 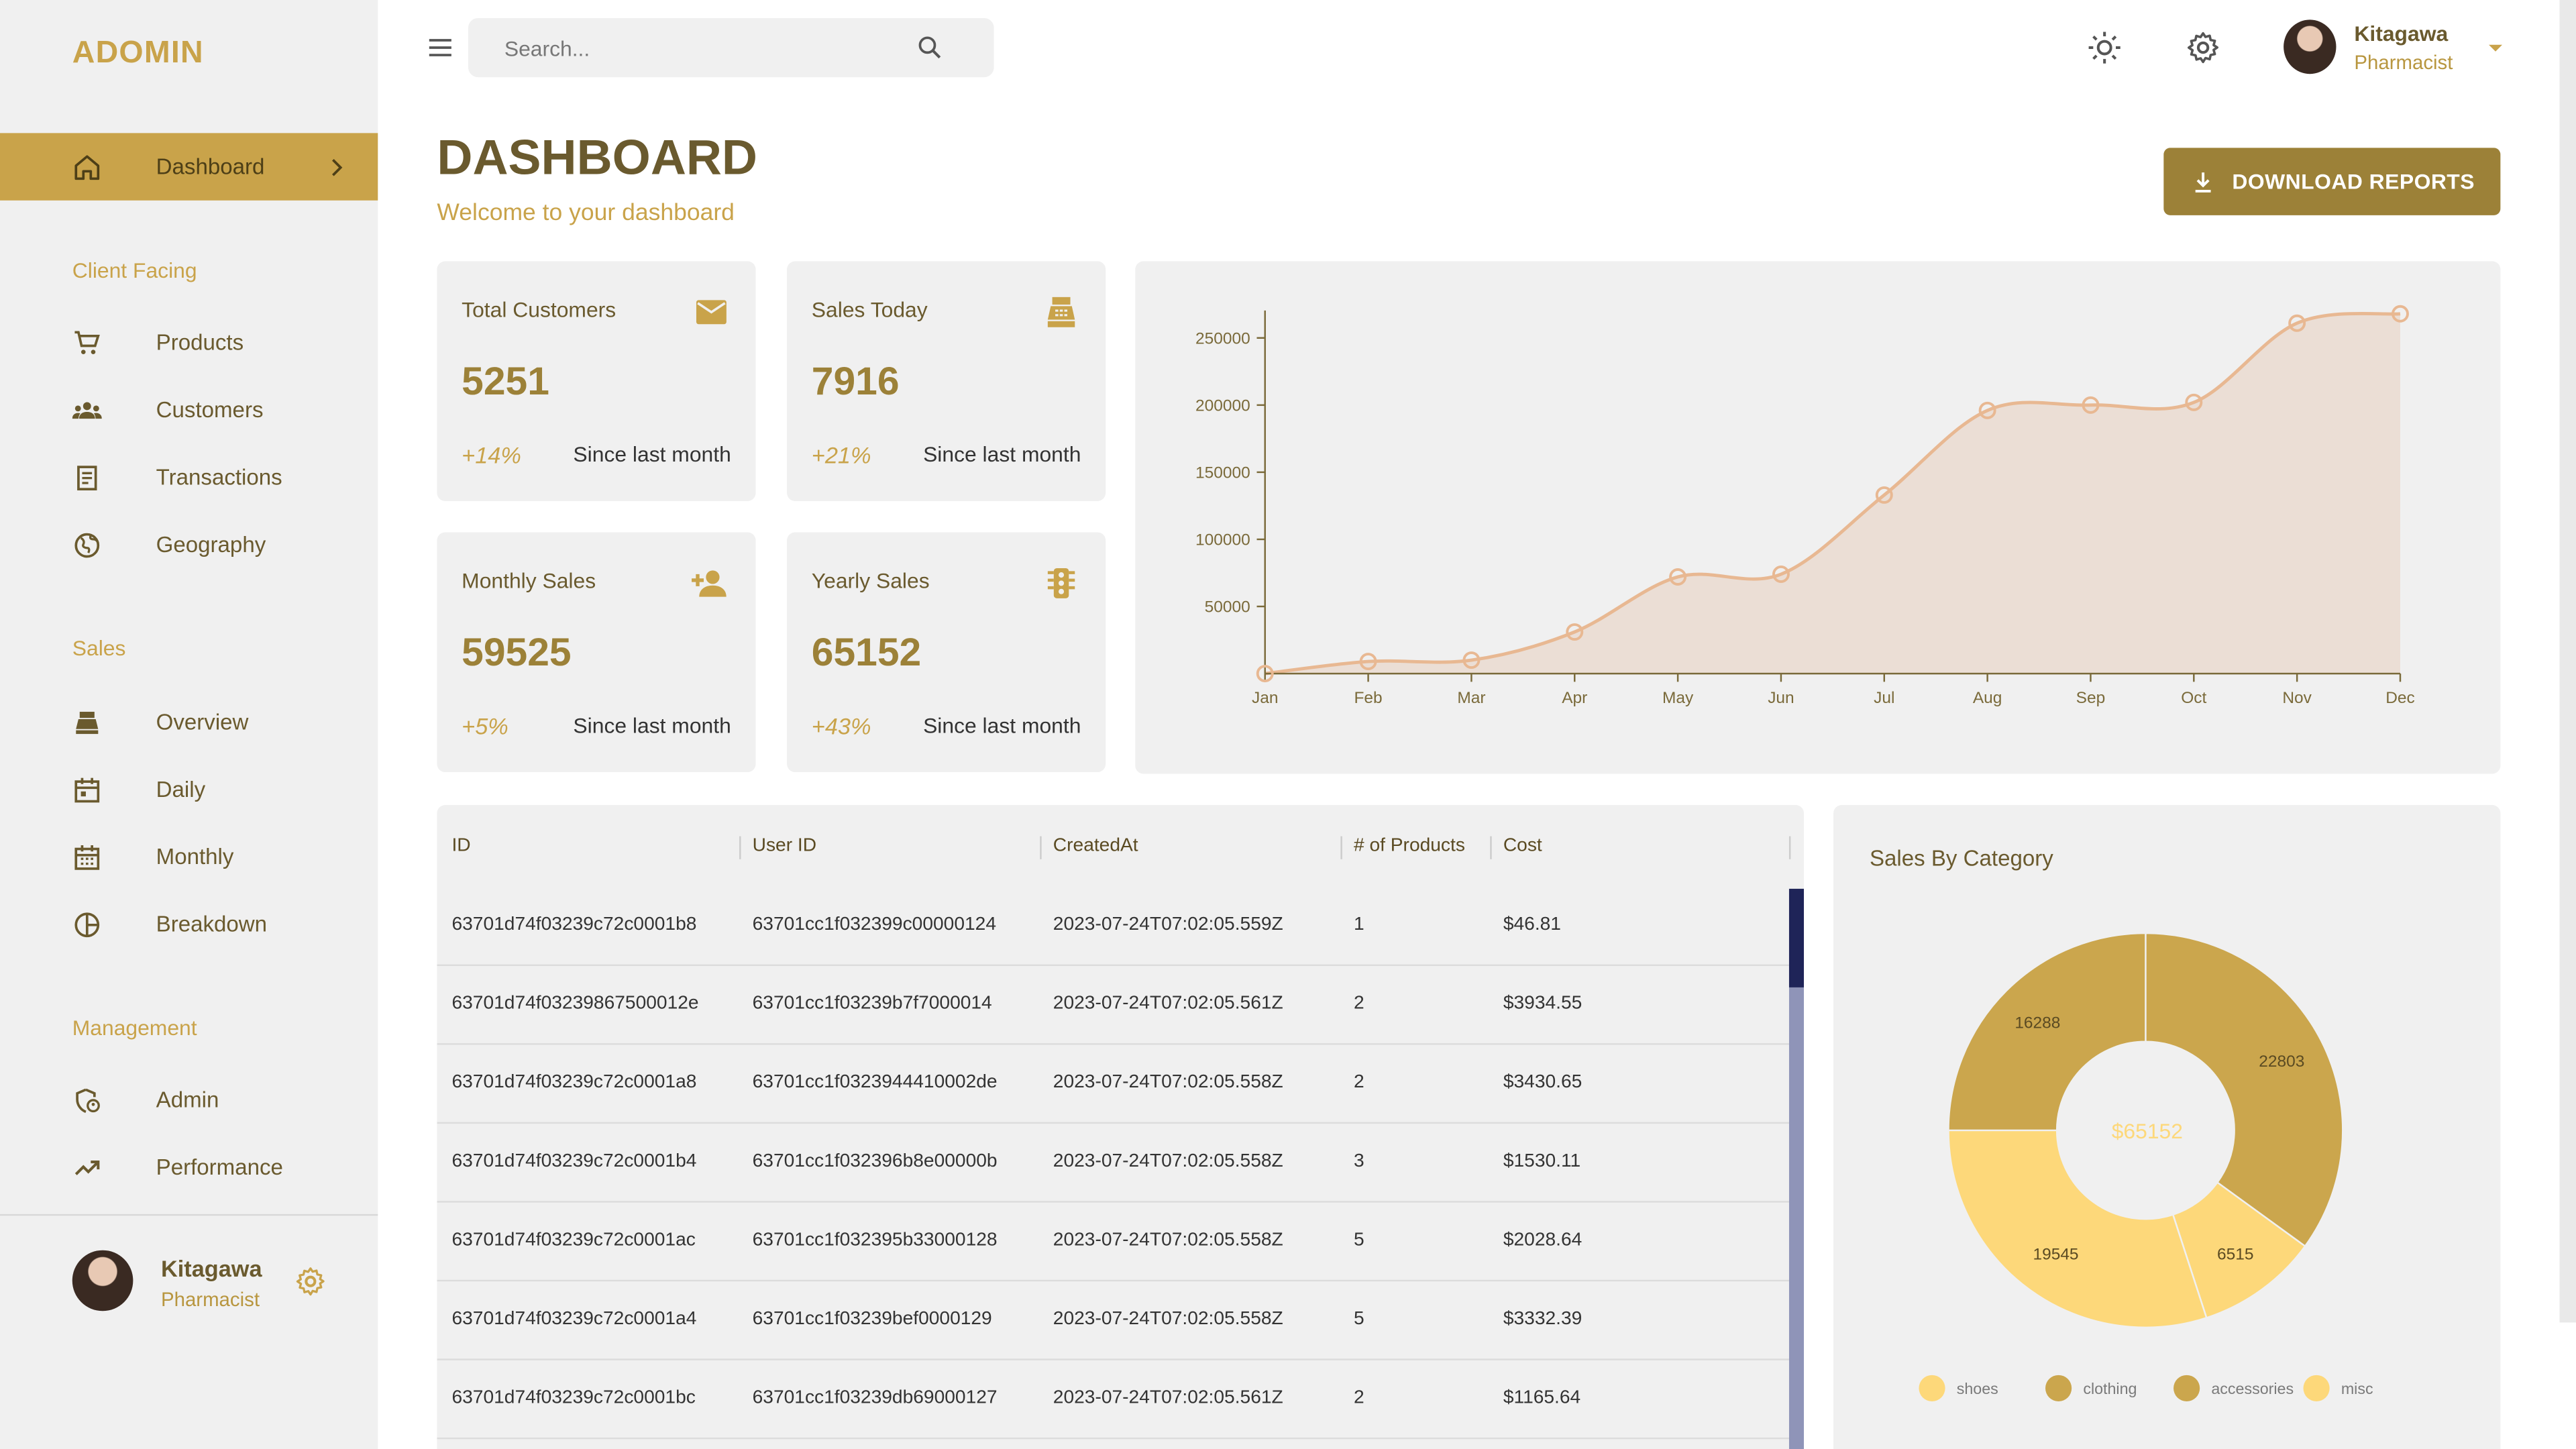 I want to click on table-scrollbar-thumb, so click(x=1796, y=937).